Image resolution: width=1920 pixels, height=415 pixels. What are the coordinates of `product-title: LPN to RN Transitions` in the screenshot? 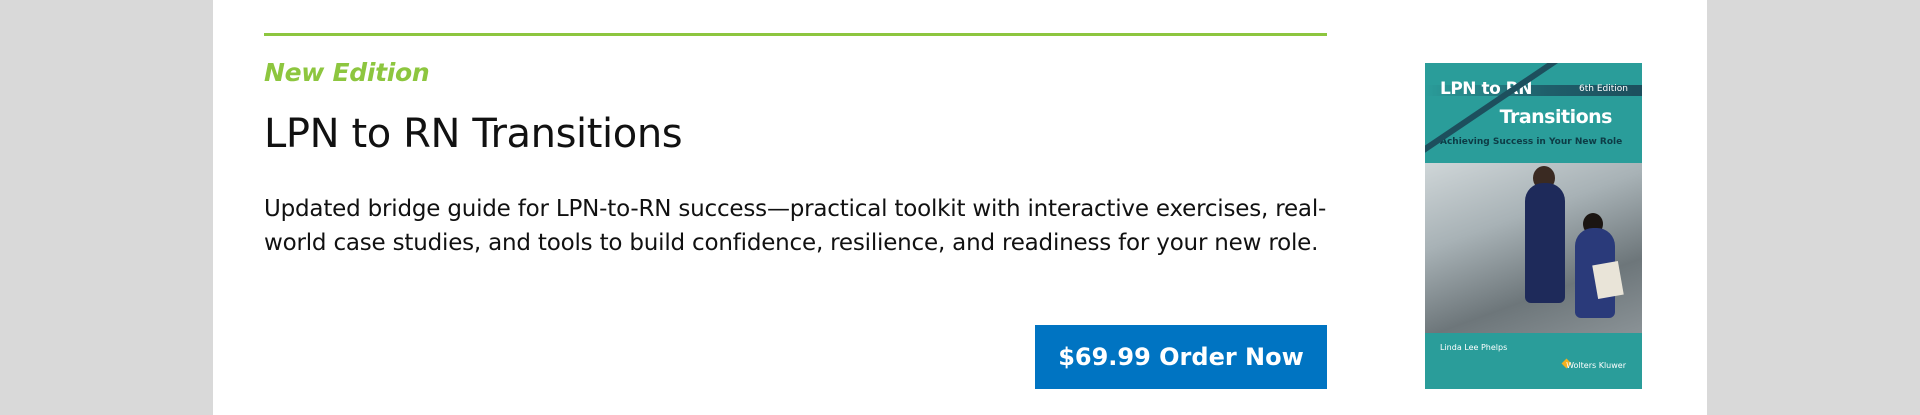 It's located at (473, 134).